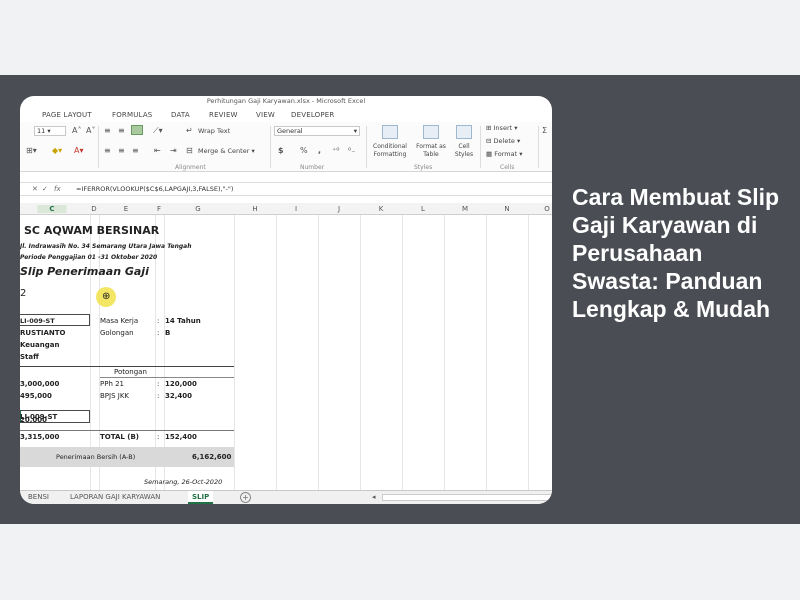 Image resolution: width=800 pixels, height=600 pixels. Describe the element at coordinates (157, 150) in the screenshot. I see `decrease-indent-icon: ⇤` at that location.